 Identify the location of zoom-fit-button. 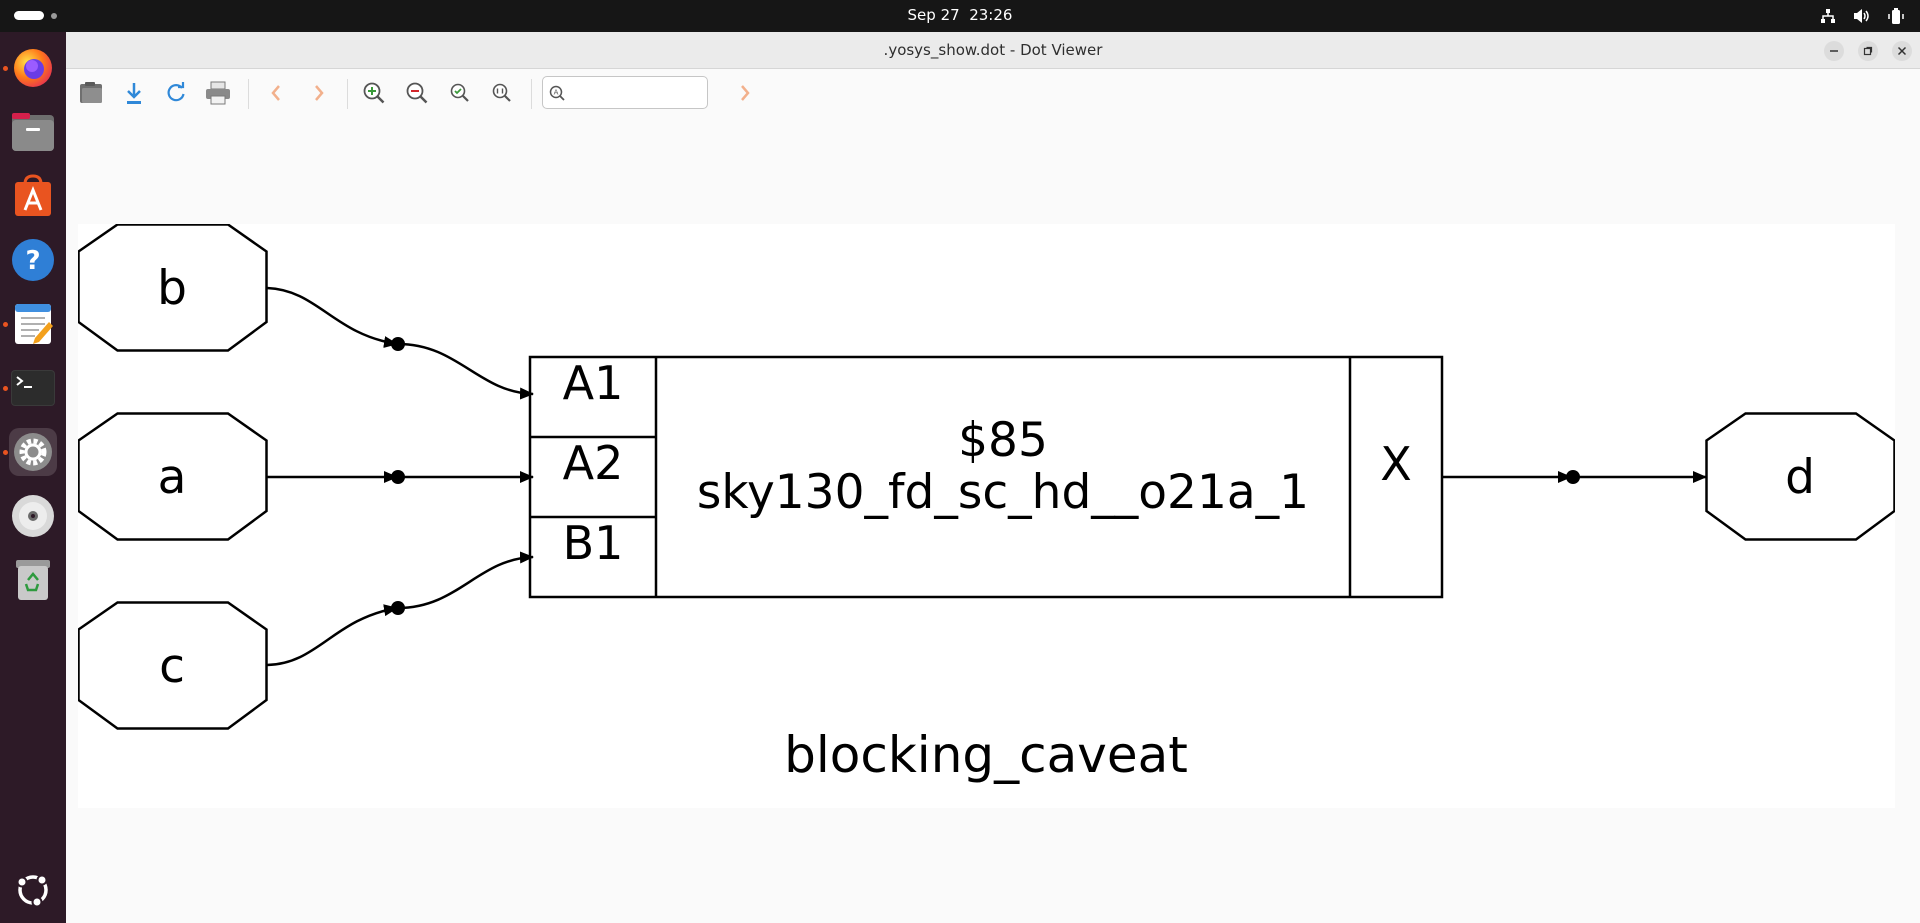
(460, 93).